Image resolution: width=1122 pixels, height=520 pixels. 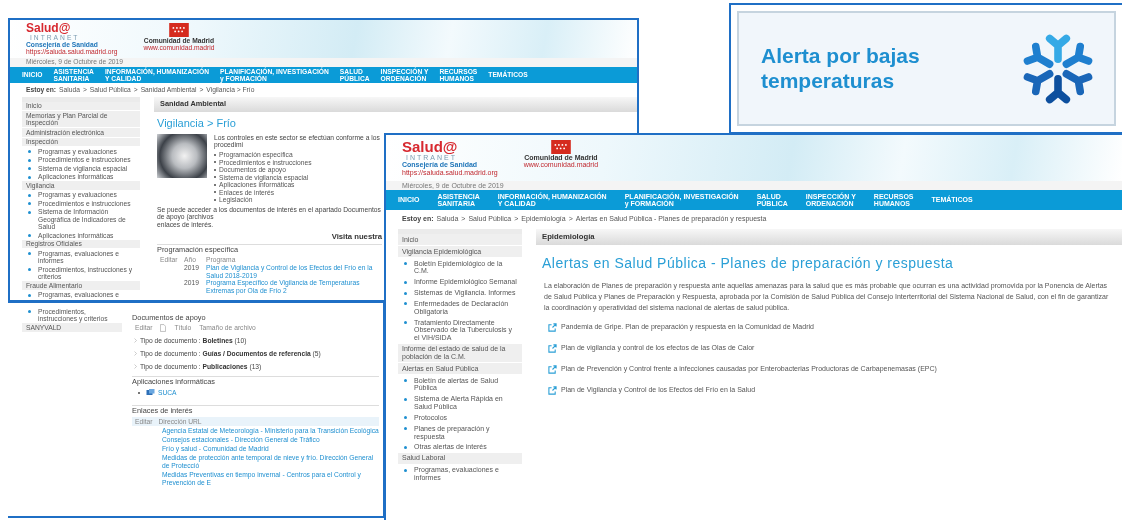 What do you see at coordinates (748, 263) in the screenshot?
I see `page-title: Alertas en Salud Pública - Planes de preparación y respuesta` at bounding box center [748, 263].